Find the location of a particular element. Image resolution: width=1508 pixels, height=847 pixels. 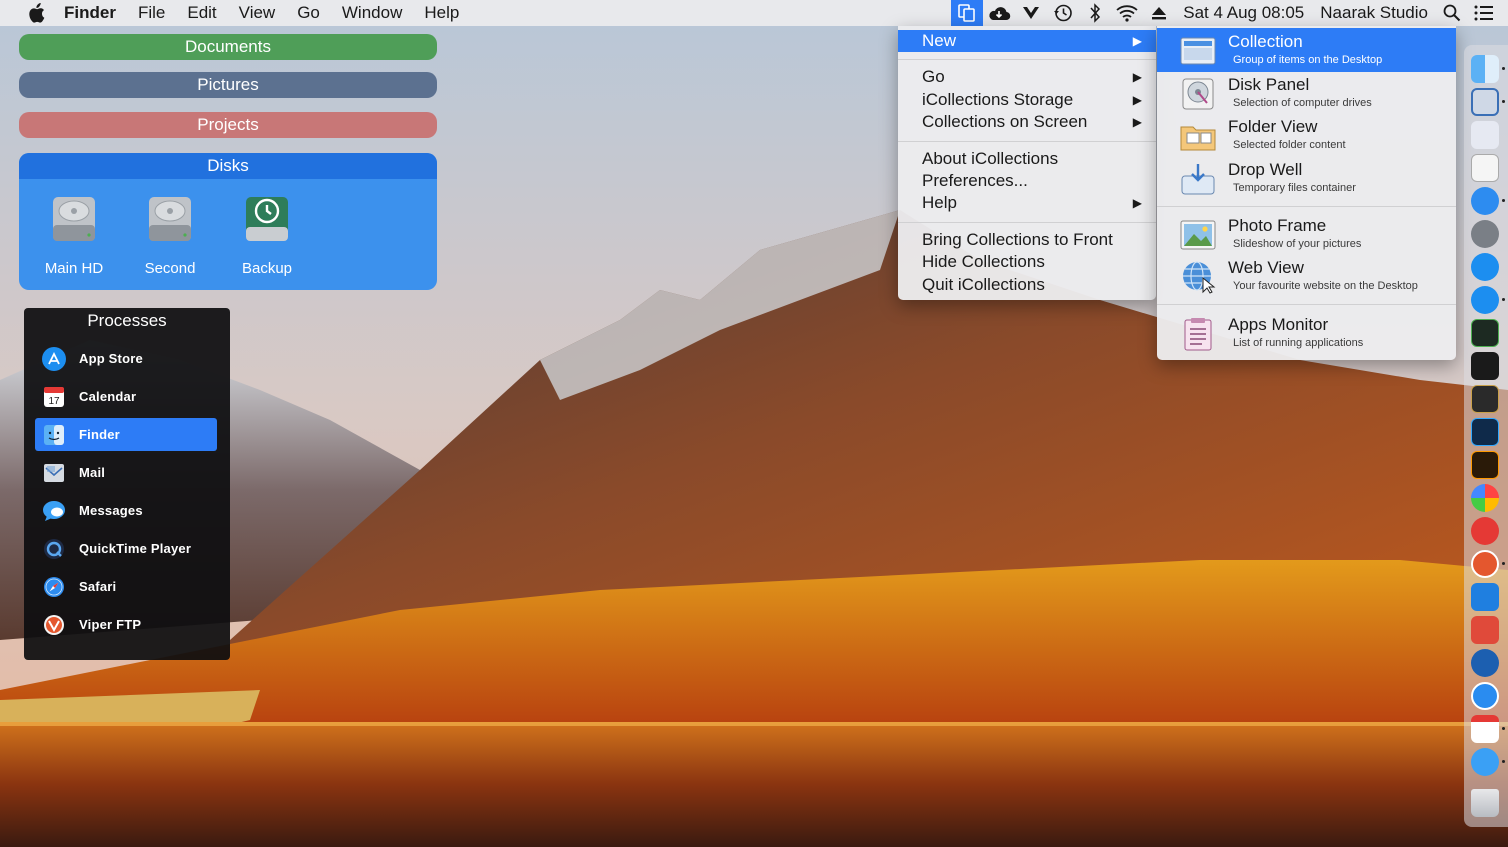

process-safari: Safari is located at coordinates (126, 586).